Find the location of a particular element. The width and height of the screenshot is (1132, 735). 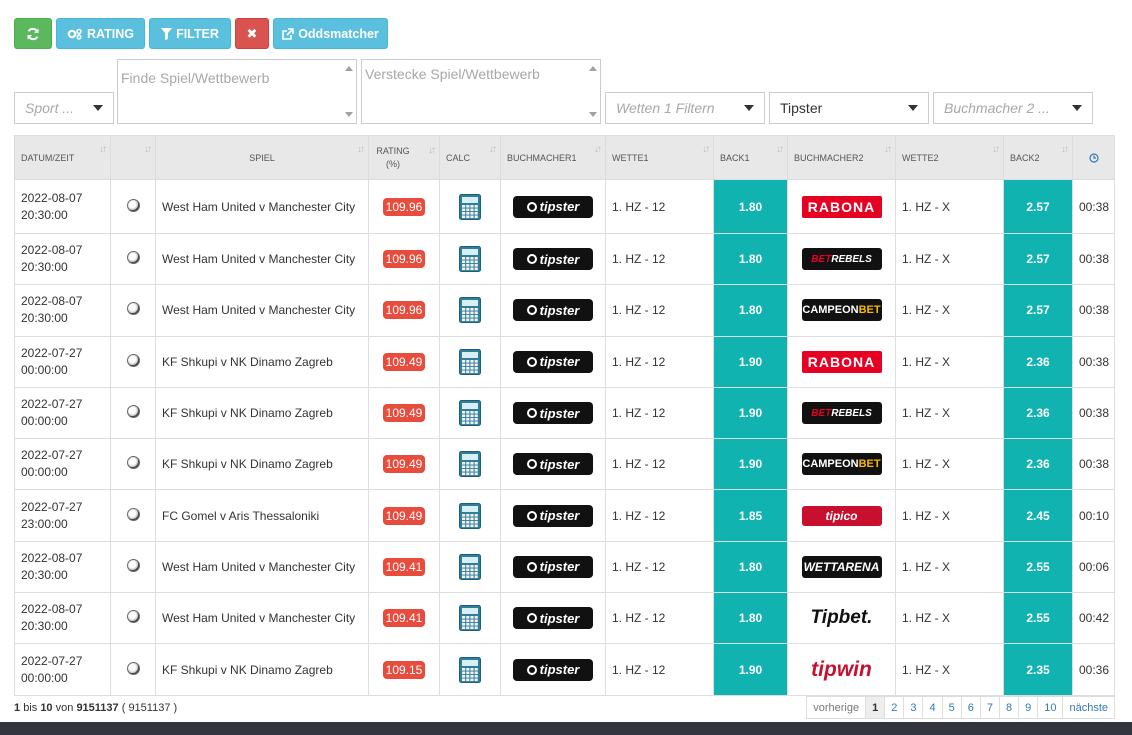

pagination-page: 9 is located at coordinates (1028, 707).